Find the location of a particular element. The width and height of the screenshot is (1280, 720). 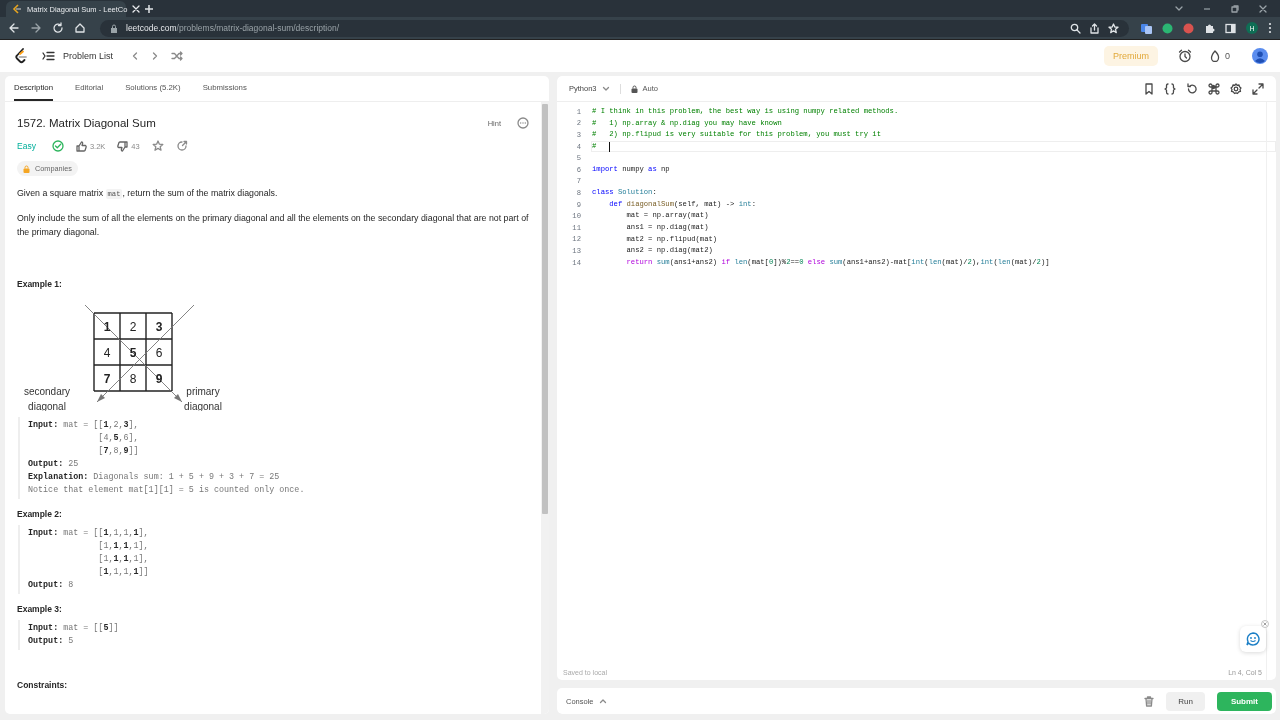

example-line: Input: mat = [[5]] is located at coordinates (74, 628).